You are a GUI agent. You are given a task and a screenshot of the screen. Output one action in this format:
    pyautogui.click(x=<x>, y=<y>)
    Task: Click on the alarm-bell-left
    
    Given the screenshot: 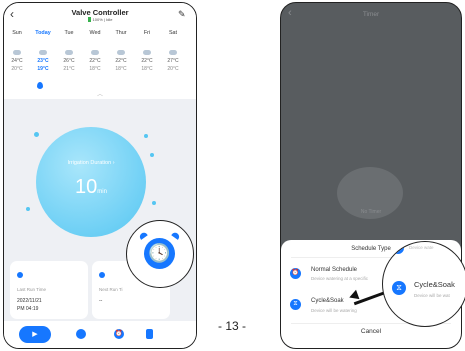 What is the action you would take?
    pyautogui.click(x=143, y=235)
    